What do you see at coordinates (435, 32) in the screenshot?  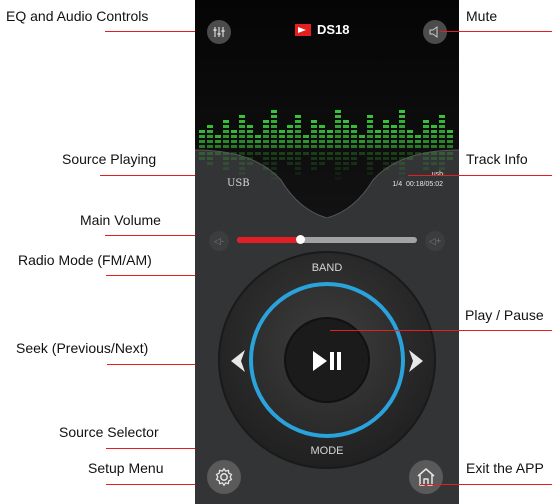 I see `mute-button` at bounding box center [435, 32].